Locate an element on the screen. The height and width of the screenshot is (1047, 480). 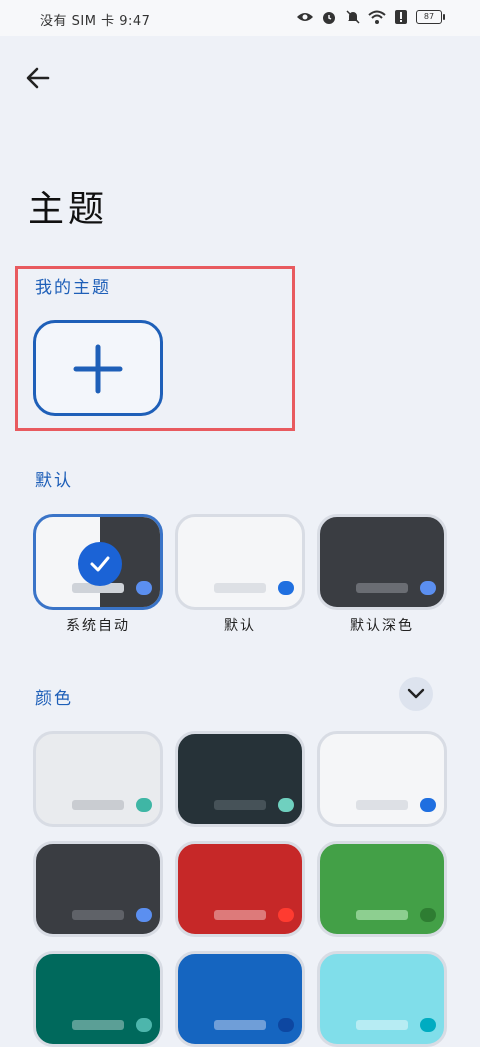
color-theme-blue is located at coordinates (240, 999).